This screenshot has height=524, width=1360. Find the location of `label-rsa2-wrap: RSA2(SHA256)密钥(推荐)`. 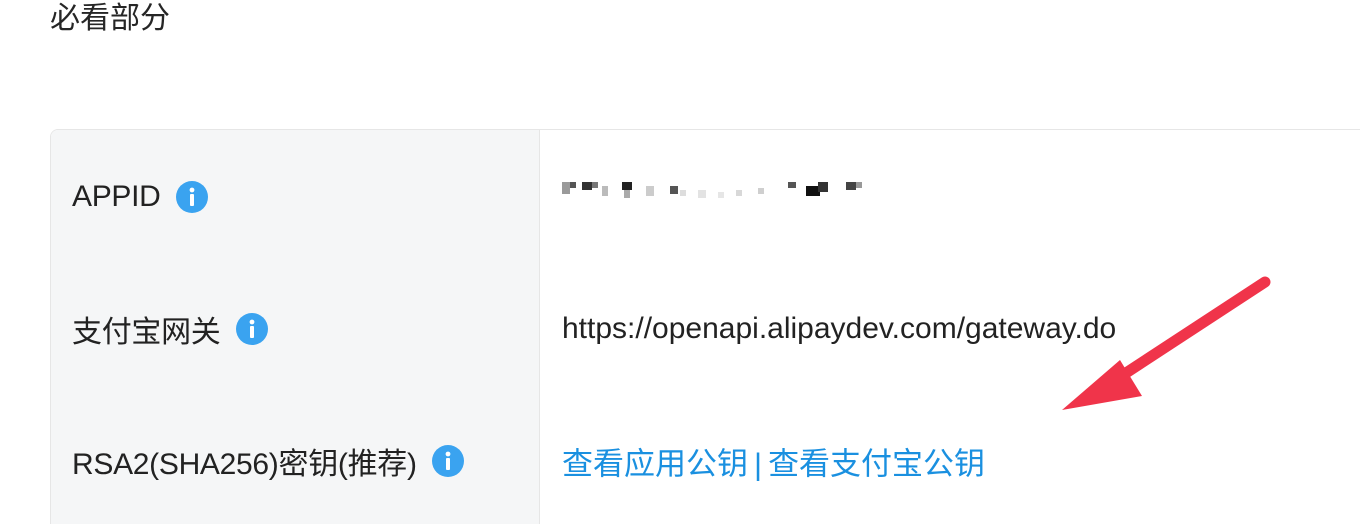

label-rsa2-wrap: RSA2(SHA256)密钥(推荐) is located at coordinates (268, 461).